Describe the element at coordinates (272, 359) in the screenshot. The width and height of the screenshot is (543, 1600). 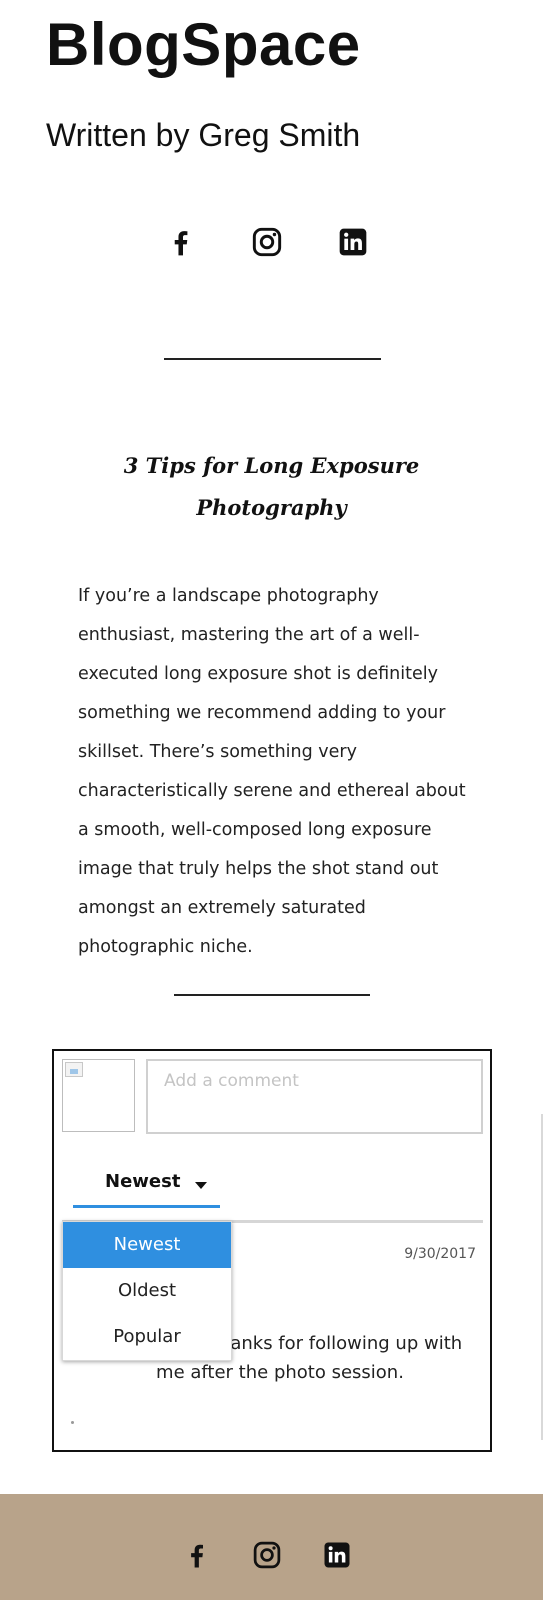
I see `divider-top` at that location.